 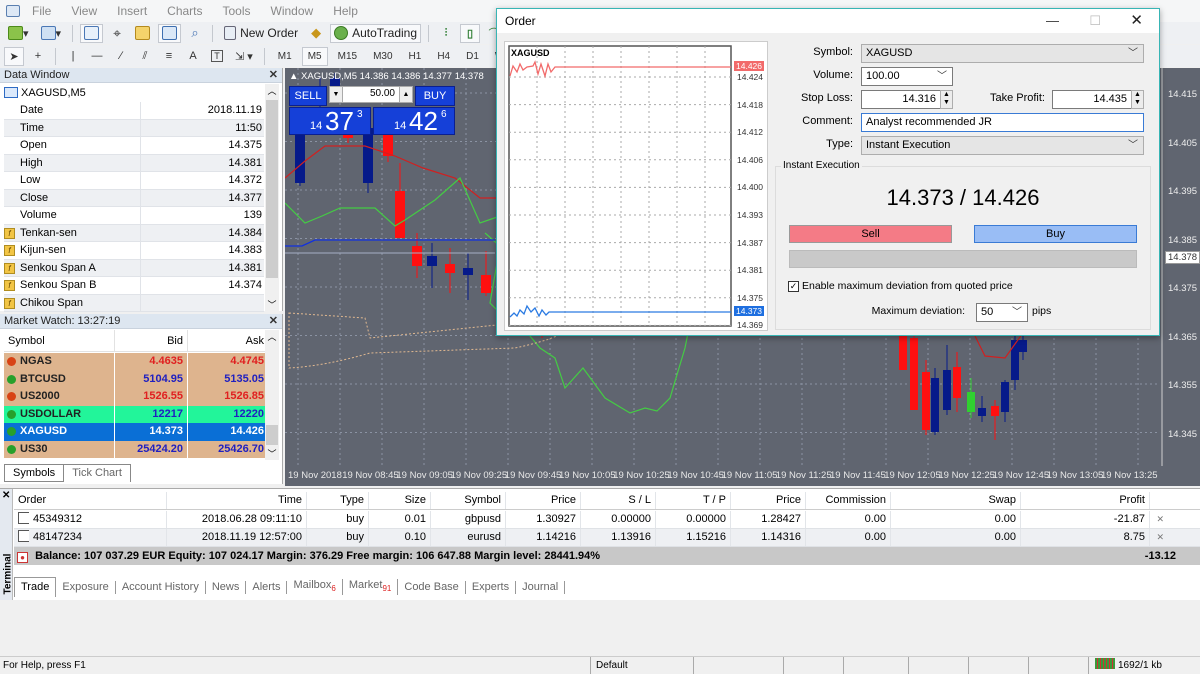 I want to click on minimize-icon: —, so click(x=1052, y=21).